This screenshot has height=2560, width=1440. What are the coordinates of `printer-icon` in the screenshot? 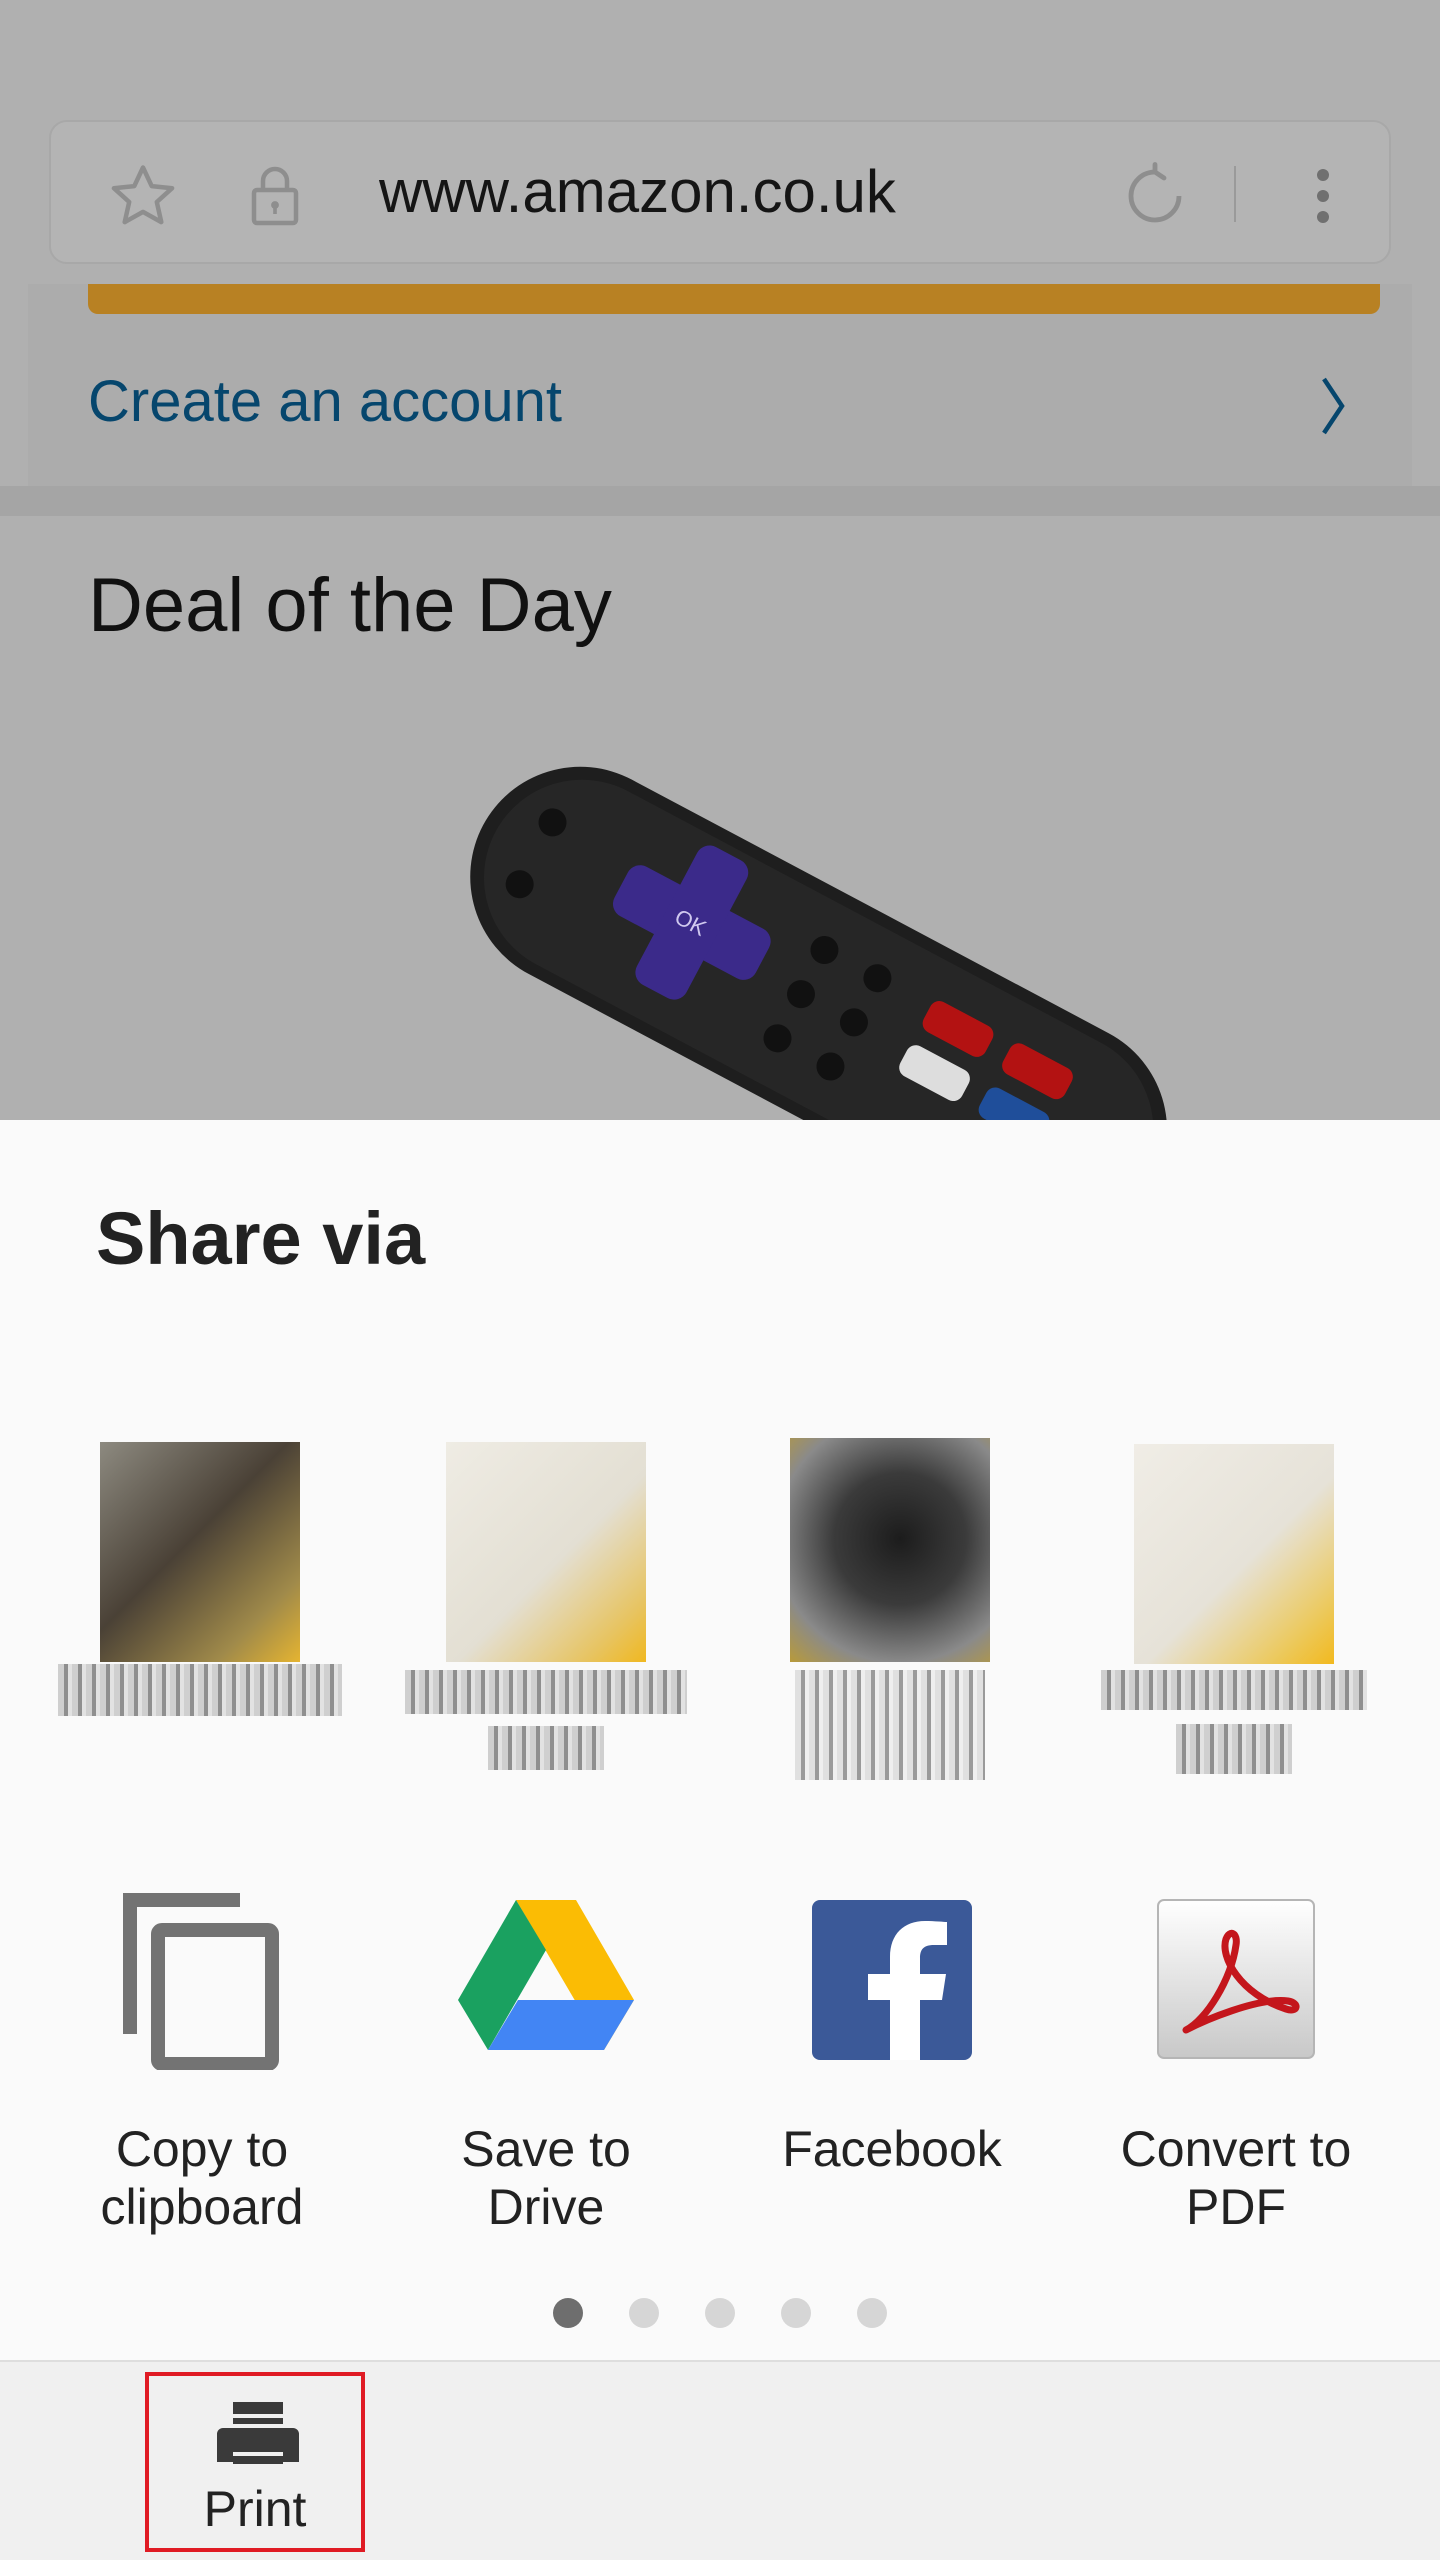 It's located at (258, 2433).